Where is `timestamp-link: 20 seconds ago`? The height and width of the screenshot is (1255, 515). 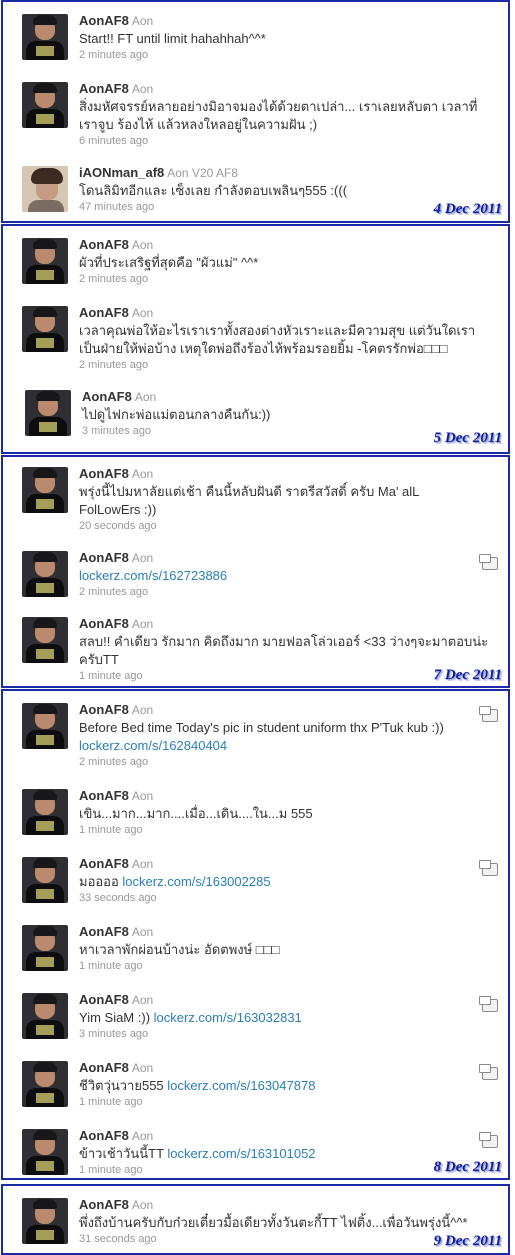 timestamp-link: 20 seconds ago is located at coordinates (118, 526).